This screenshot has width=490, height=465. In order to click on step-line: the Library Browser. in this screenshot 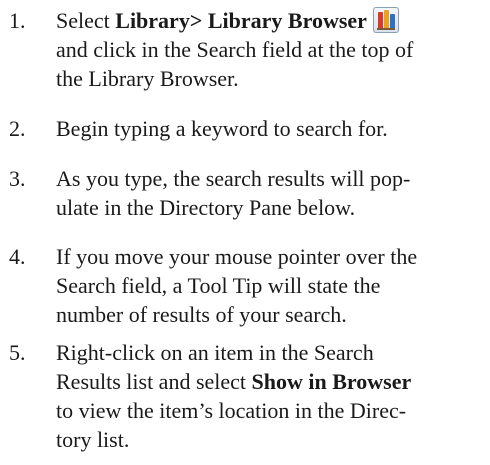, I will do `click(147, 78)`.